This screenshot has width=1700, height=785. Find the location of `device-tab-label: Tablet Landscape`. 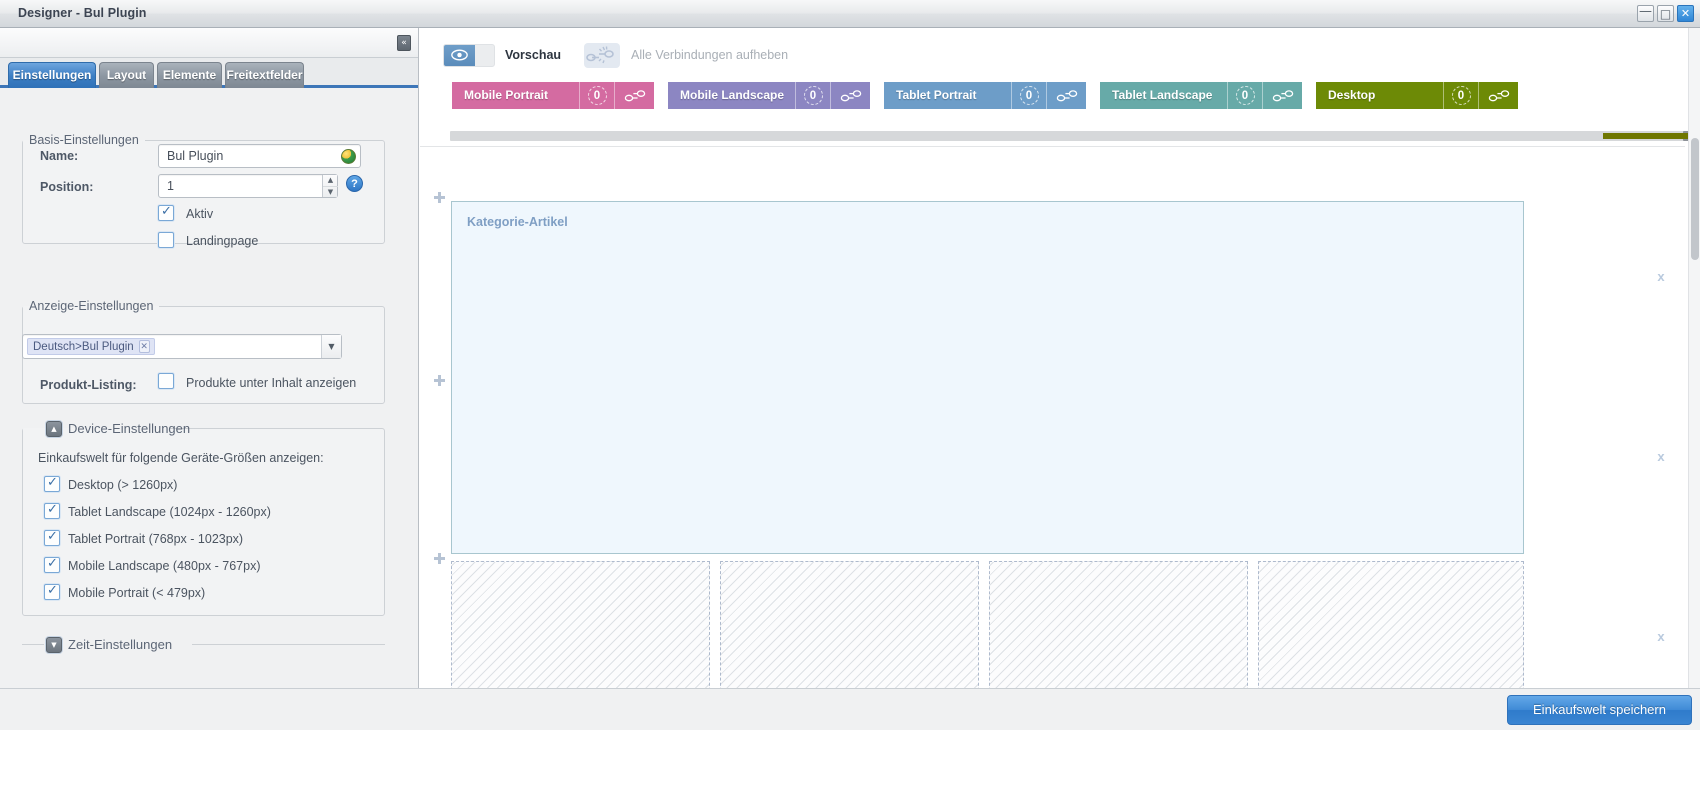

device-tab-label: Tablet Landscape is located at coordinates (1162, 95).